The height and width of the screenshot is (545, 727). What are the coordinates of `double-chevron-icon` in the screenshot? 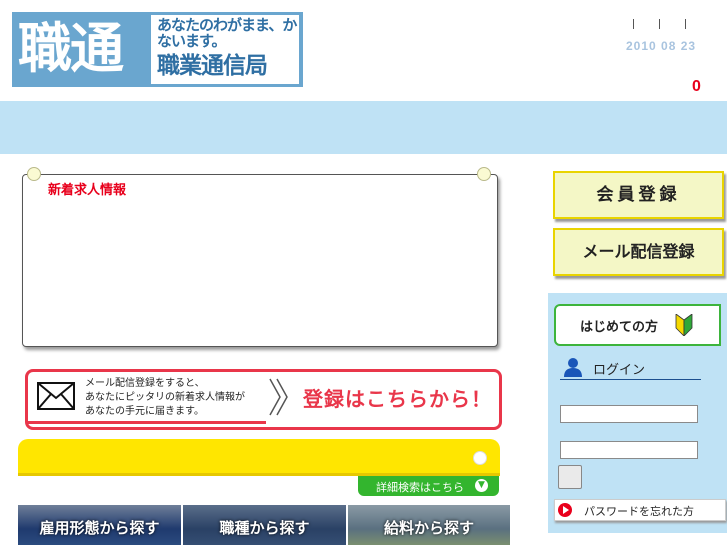 It's located at (278, 397).